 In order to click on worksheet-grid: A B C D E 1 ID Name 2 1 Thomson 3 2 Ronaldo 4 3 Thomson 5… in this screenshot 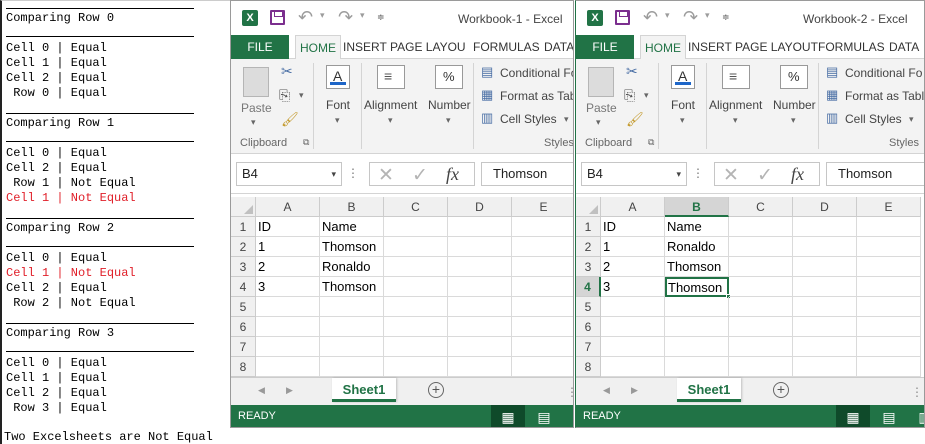, I will do `click(402, 287)`.